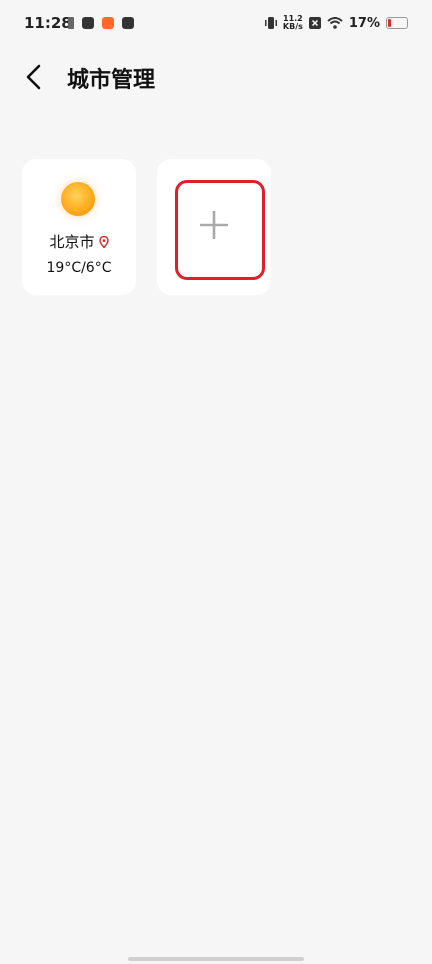 The width and height of the screenshot is (432, 964). I want to click on location-pin-icon, so click(103, 242).